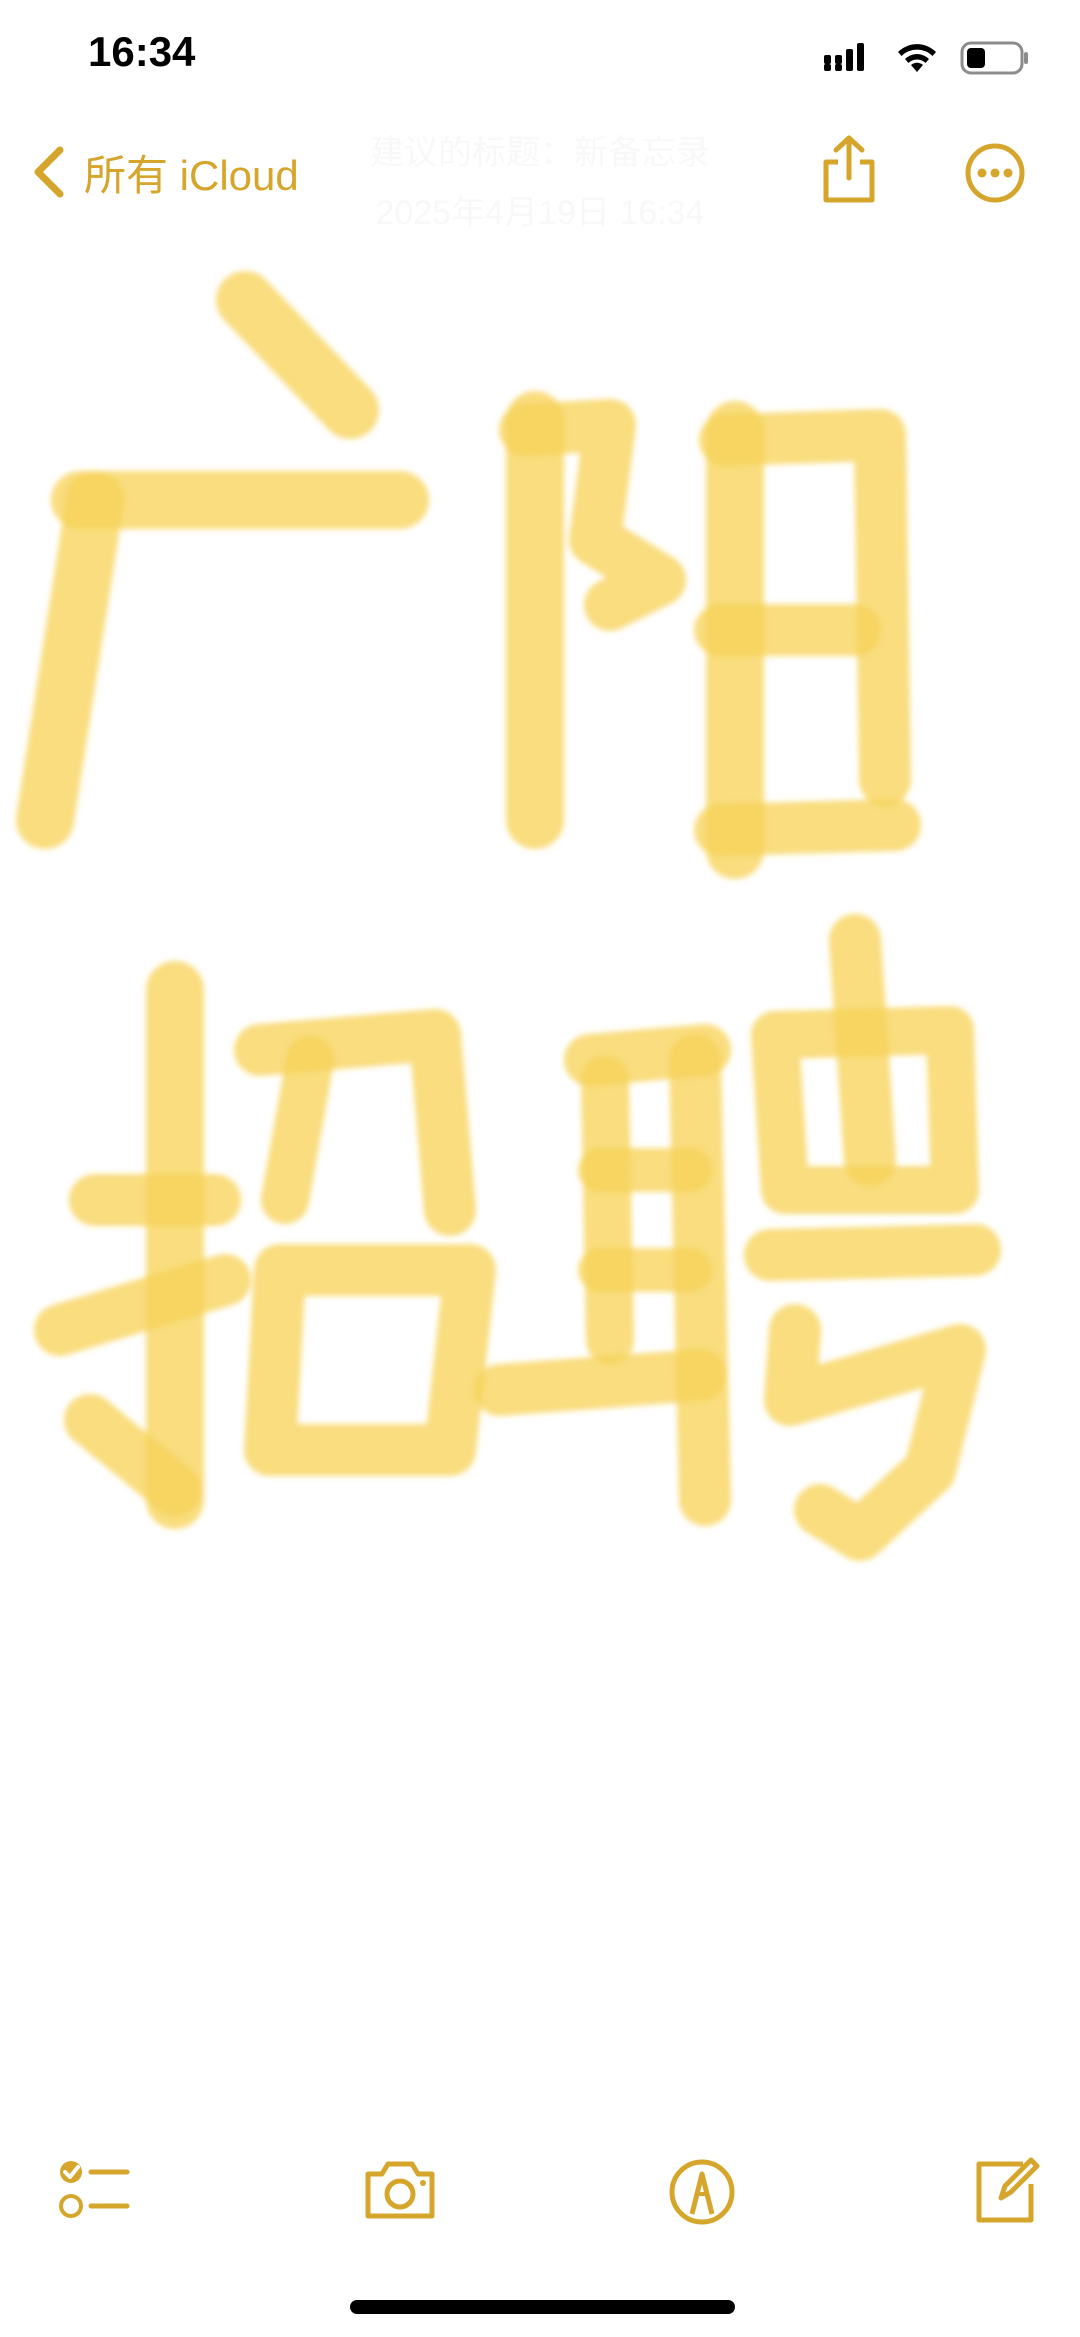 The width and height of the screenshot is (1080, 2337). I want to click on stroke-zhao-dao-left, so click(297, 1130).